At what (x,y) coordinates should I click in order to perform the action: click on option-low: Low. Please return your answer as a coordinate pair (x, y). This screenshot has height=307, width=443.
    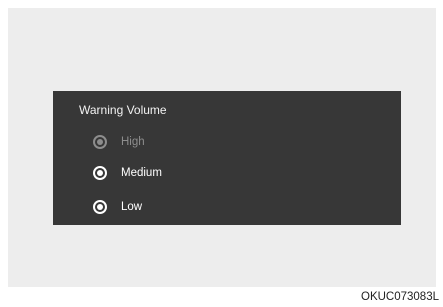
    Looking at the image, I should click on (117, 207).